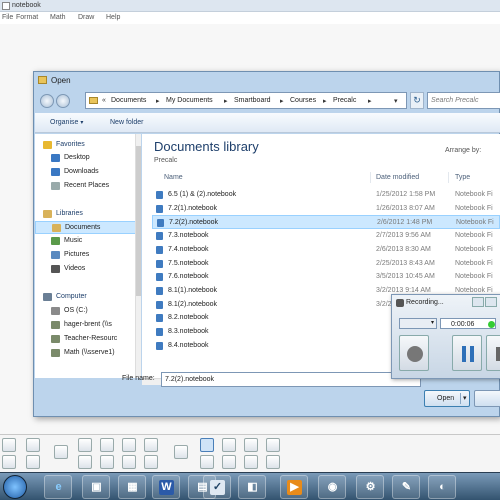 This screenshot has width=500, height=500. I want to click on shapes-tool-icon, so click(229, 445).